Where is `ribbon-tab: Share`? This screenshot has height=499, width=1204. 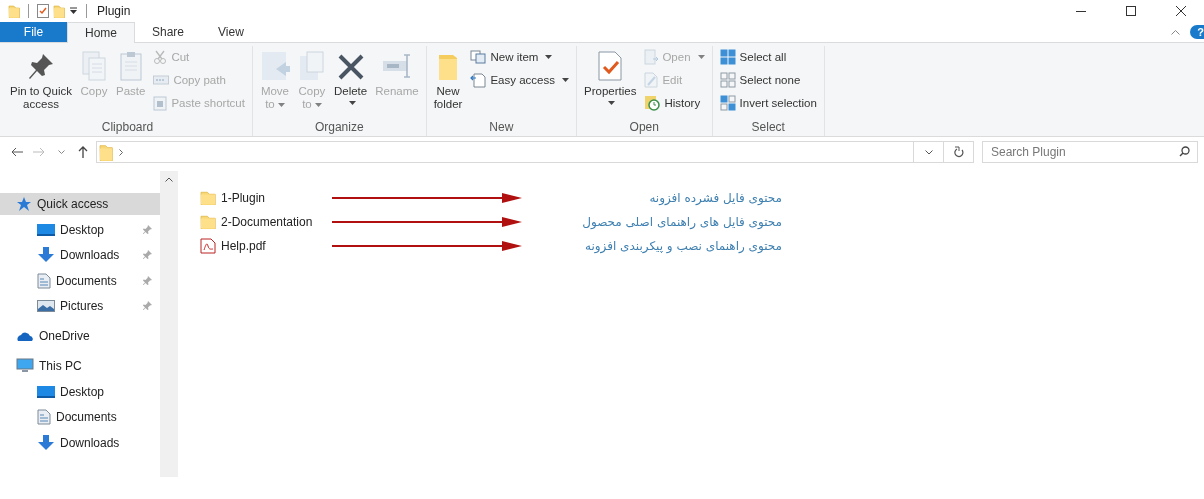
ribbon-tab: Share is located at coordinates (168, 32).